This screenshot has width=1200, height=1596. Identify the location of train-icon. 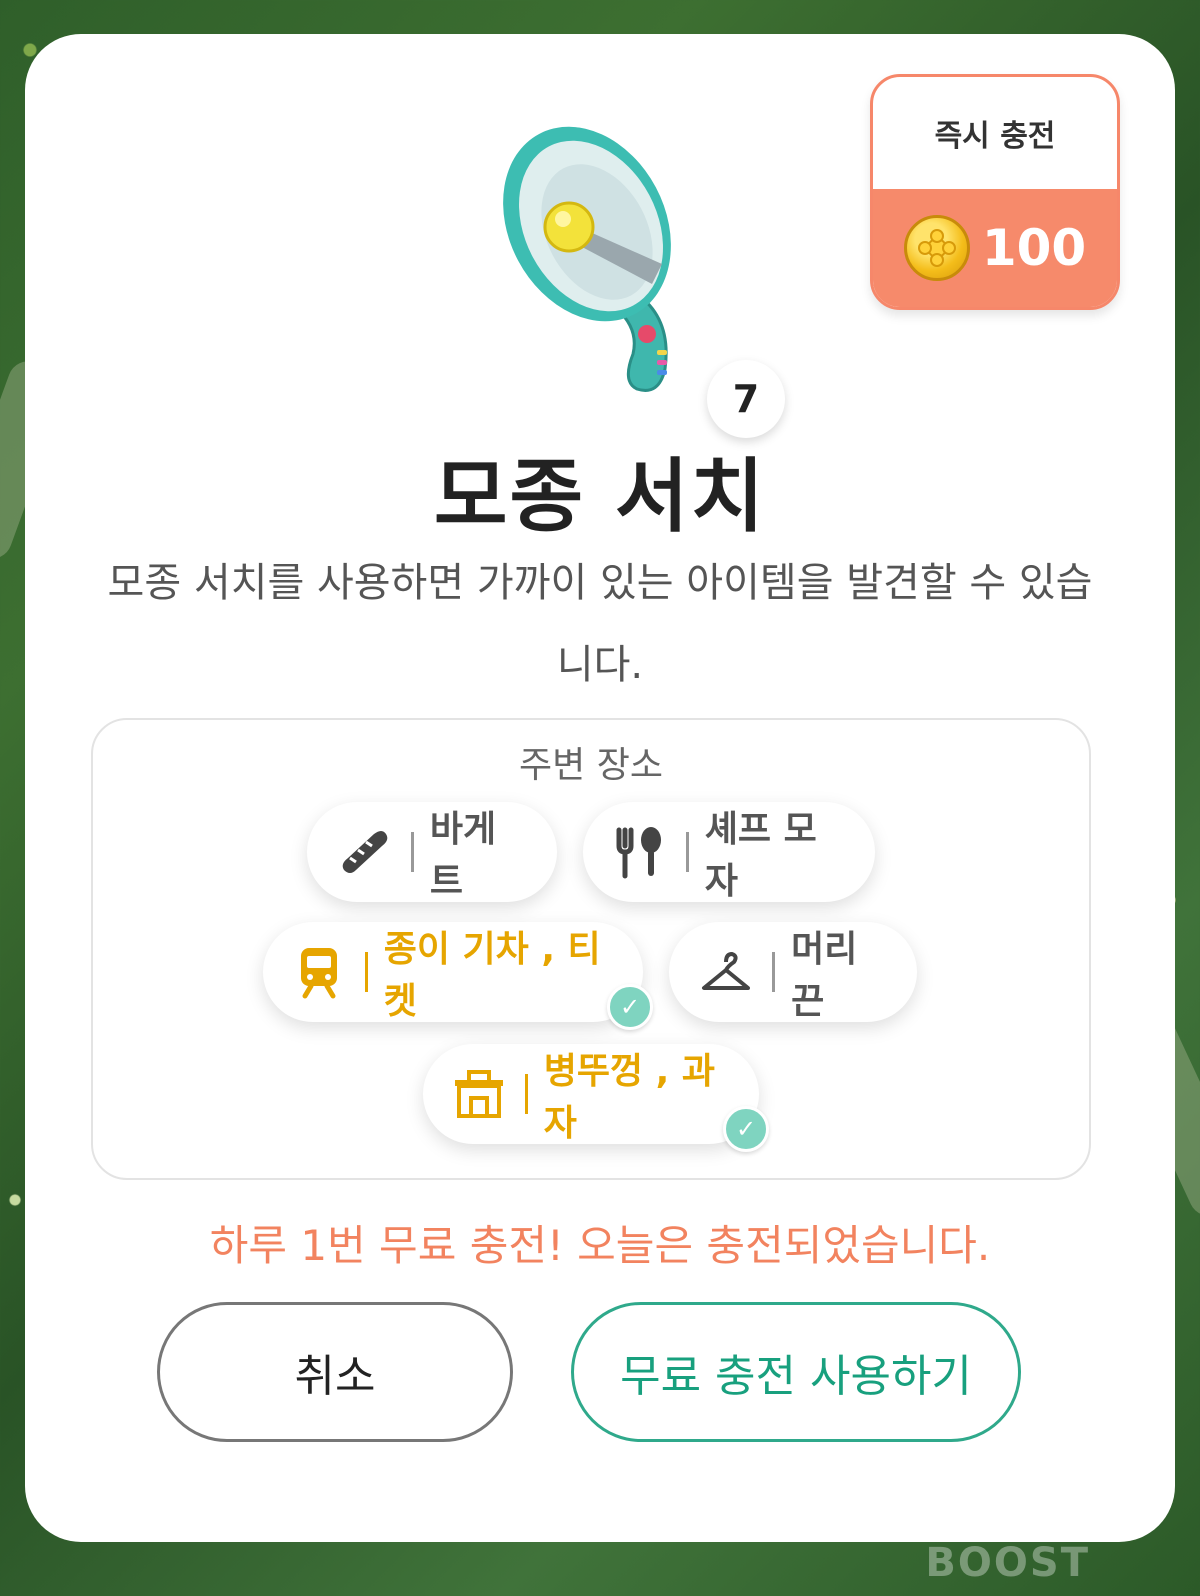
(319, 972).